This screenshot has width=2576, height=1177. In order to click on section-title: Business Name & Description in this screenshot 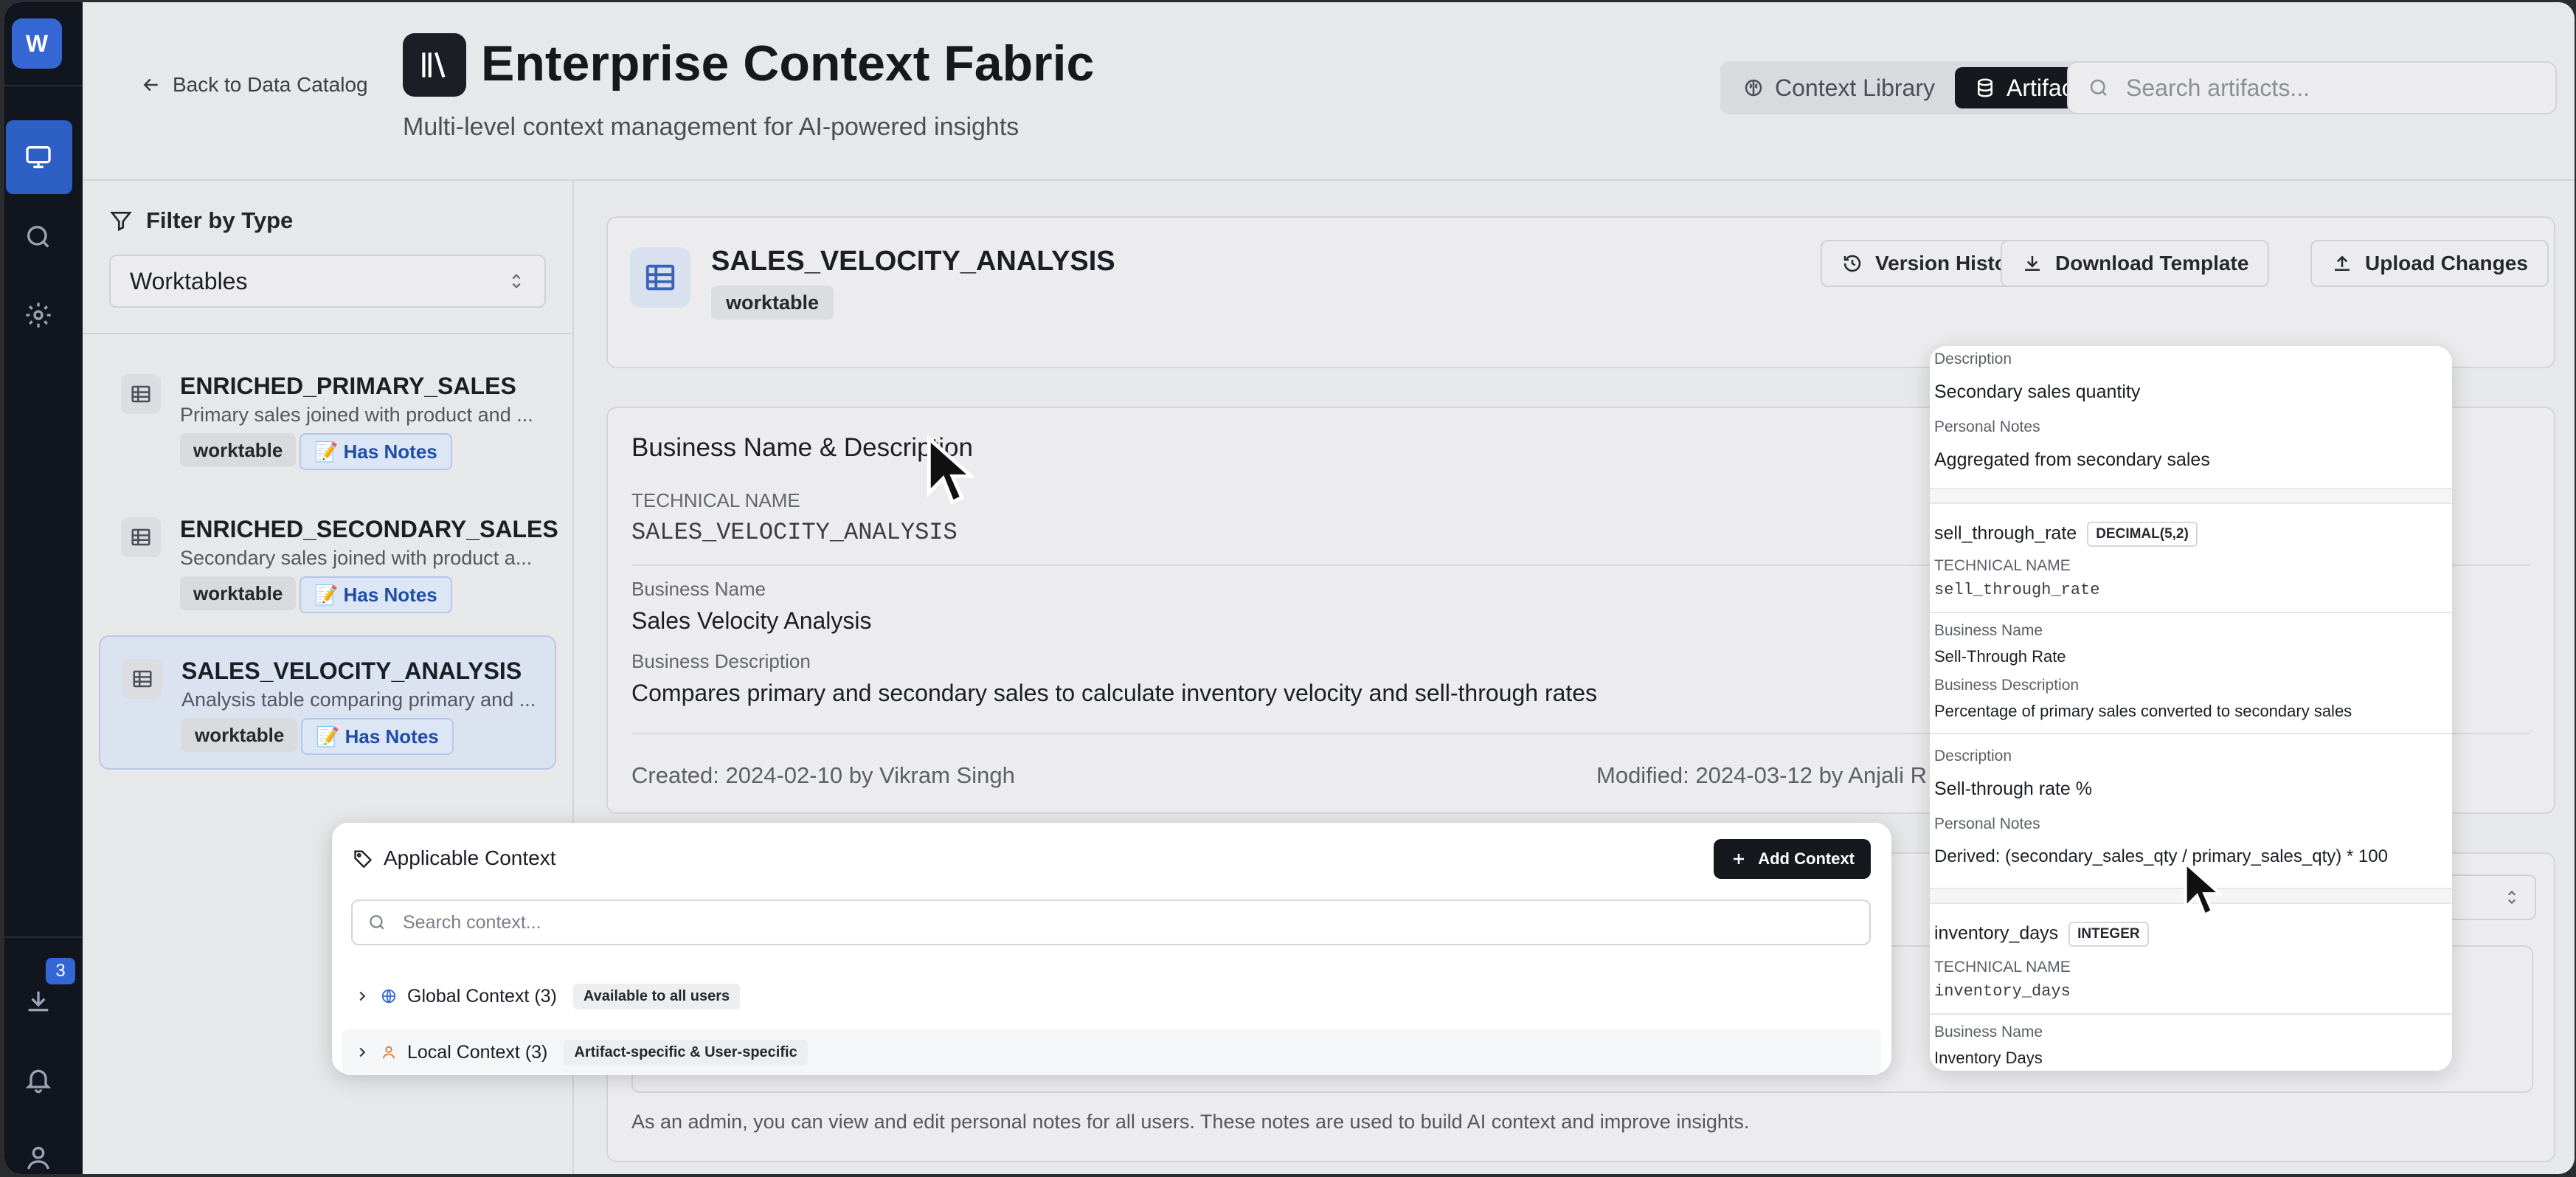, I will do `click(802, 448)`.